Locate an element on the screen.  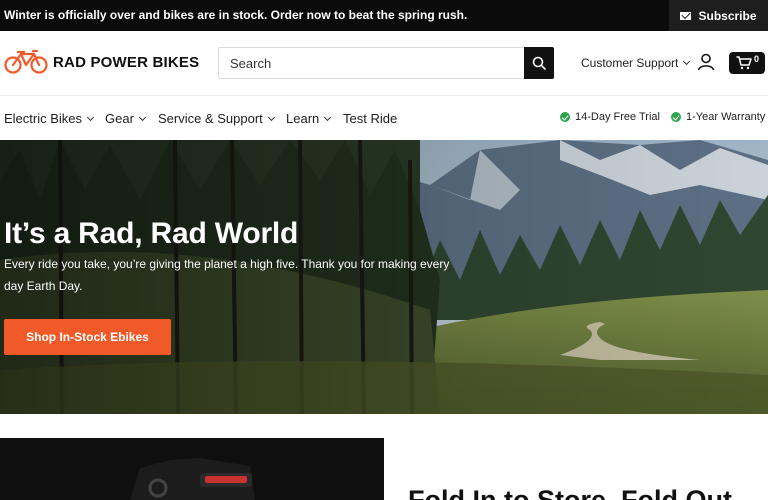
customer-support-menu: Customer Support is located at coordinates (636, 63).